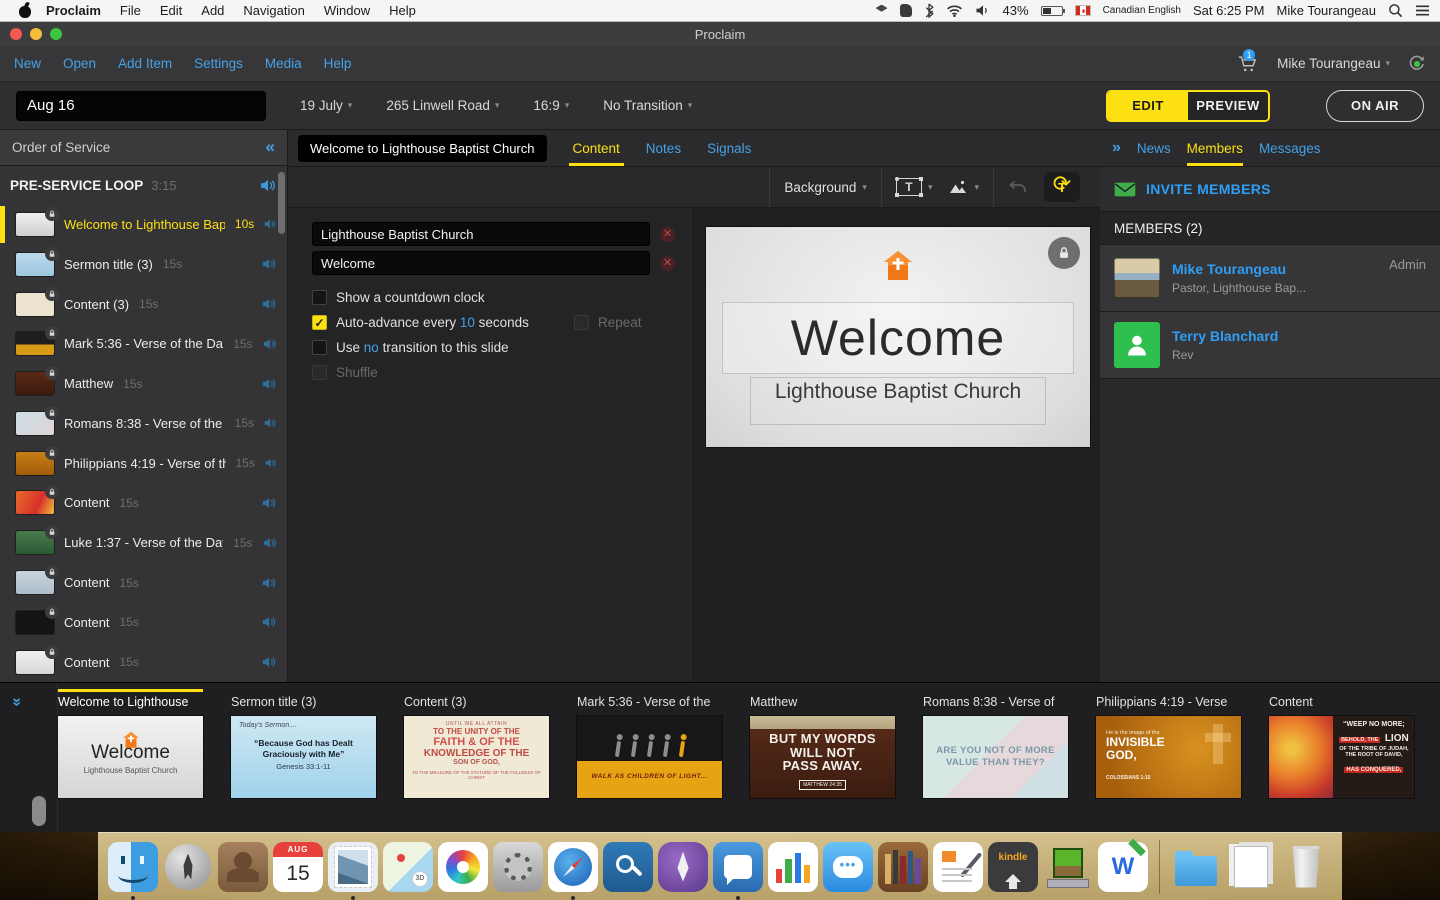 The height and width of the screenshot is (900, 1440). I want to click on service-title-input, so click(141, 105).